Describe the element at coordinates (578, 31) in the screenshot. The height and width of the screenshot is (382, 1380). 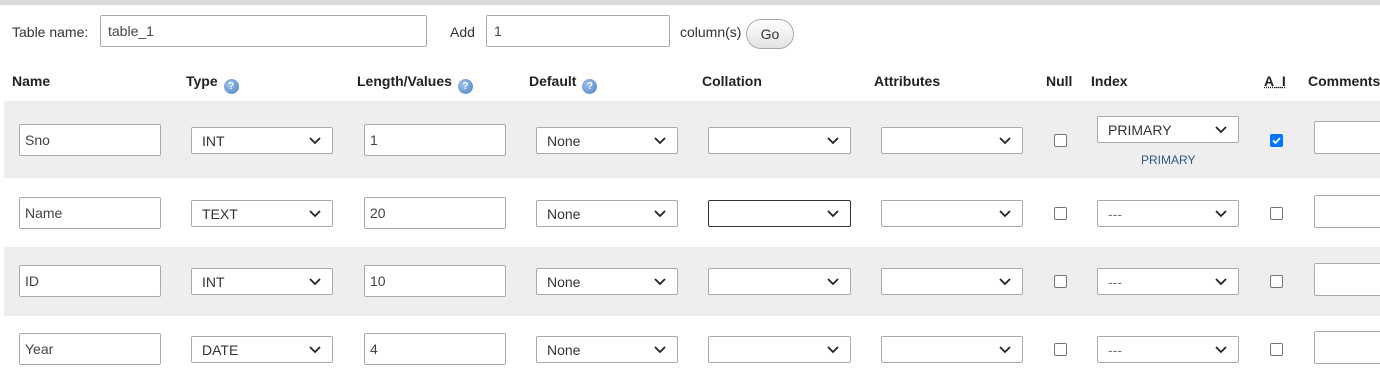
I see `add-columns-count-input: 1` at that location.